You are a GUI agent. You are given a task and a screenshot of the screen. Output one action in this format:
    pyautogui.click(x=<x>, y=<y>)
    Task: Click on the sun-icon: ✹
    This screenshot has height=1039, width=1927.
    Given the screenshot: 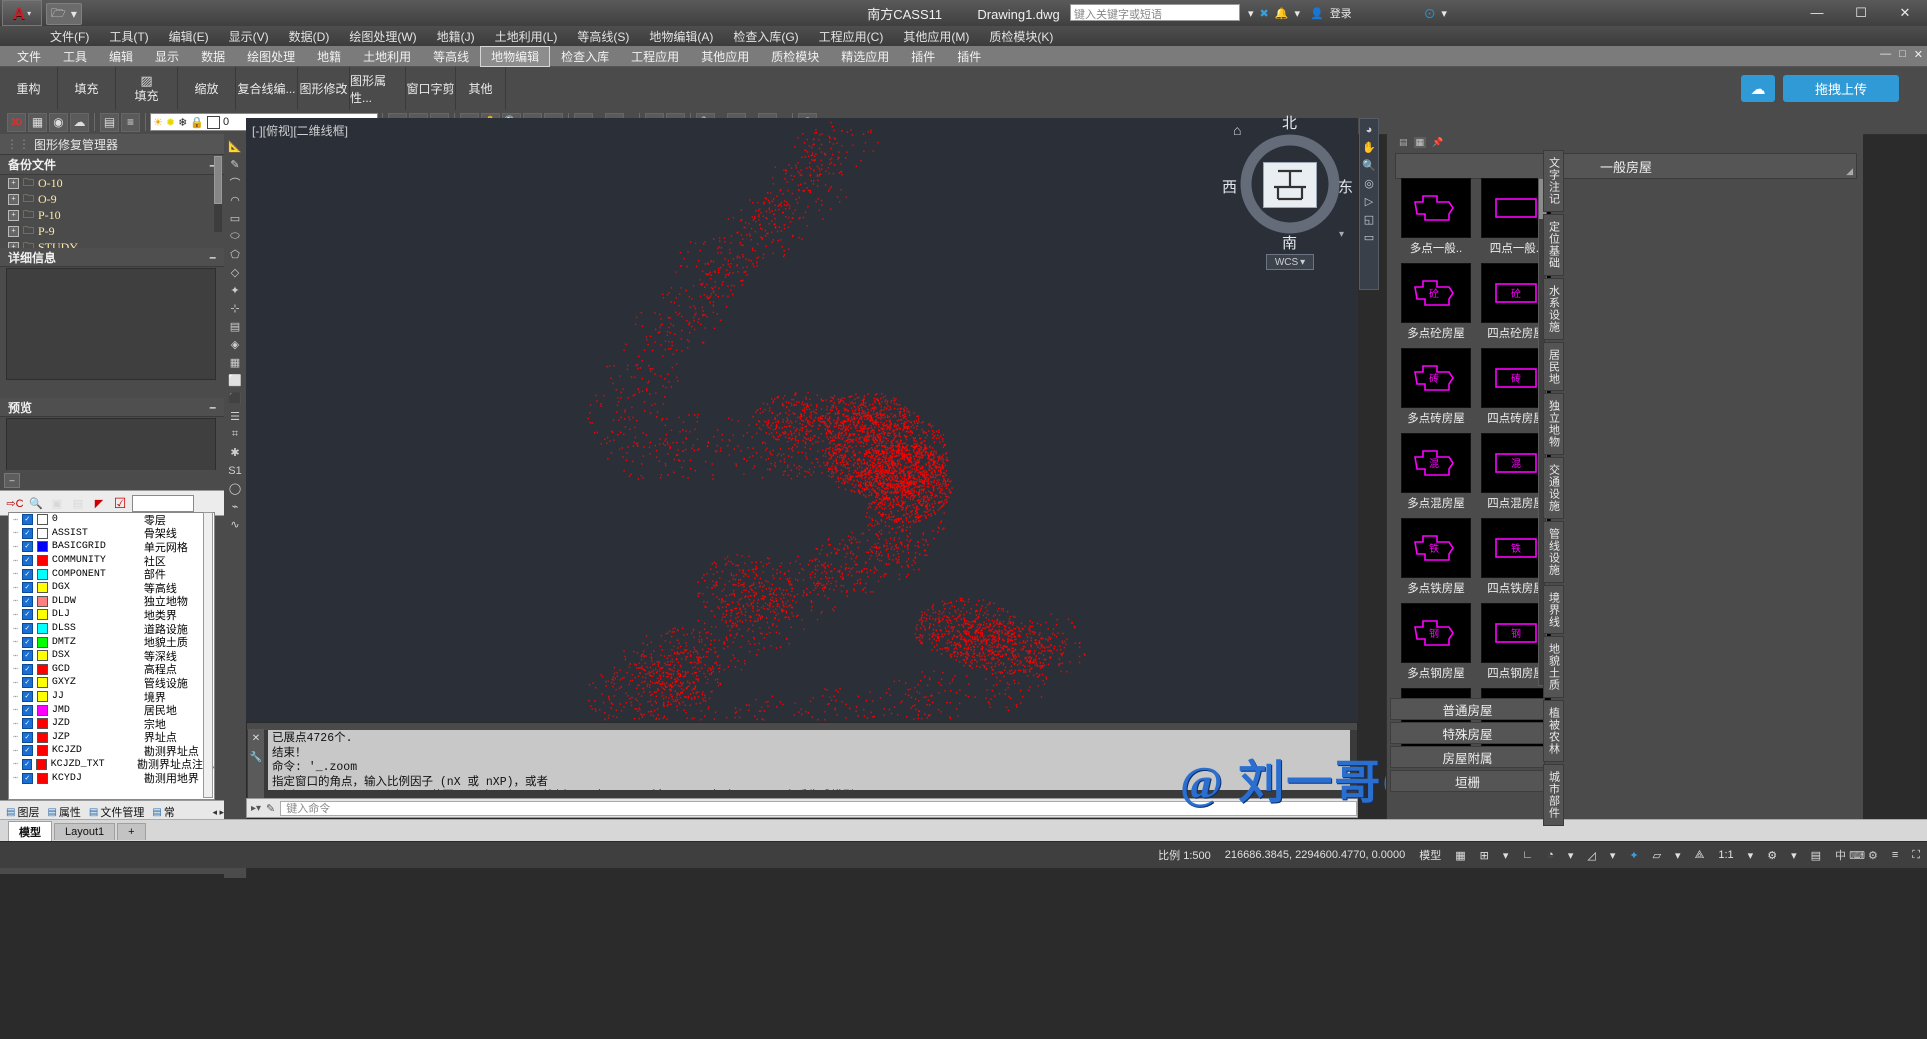 What is the action you would take?
    pyautogui.click(x=170, y=122)
    